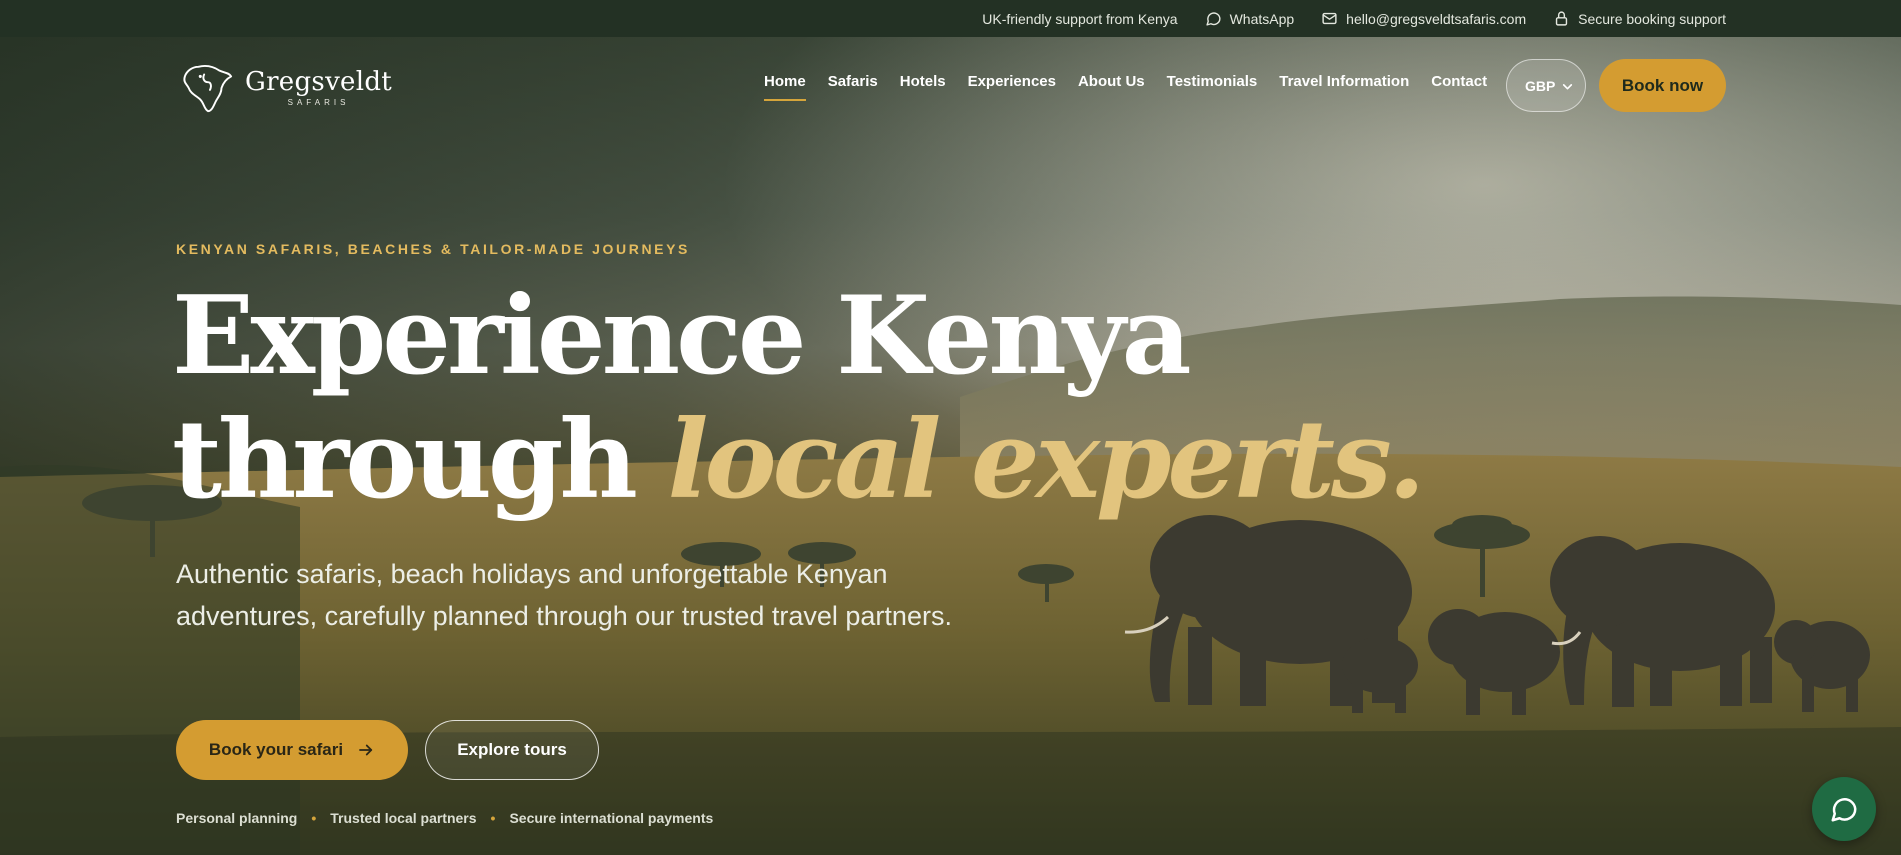 The image size is (1901, 855). What do you see at coordinates (1567, 87) in the screenshot?
I see `chevron-down-icon` at bounding box center [1567, 87].